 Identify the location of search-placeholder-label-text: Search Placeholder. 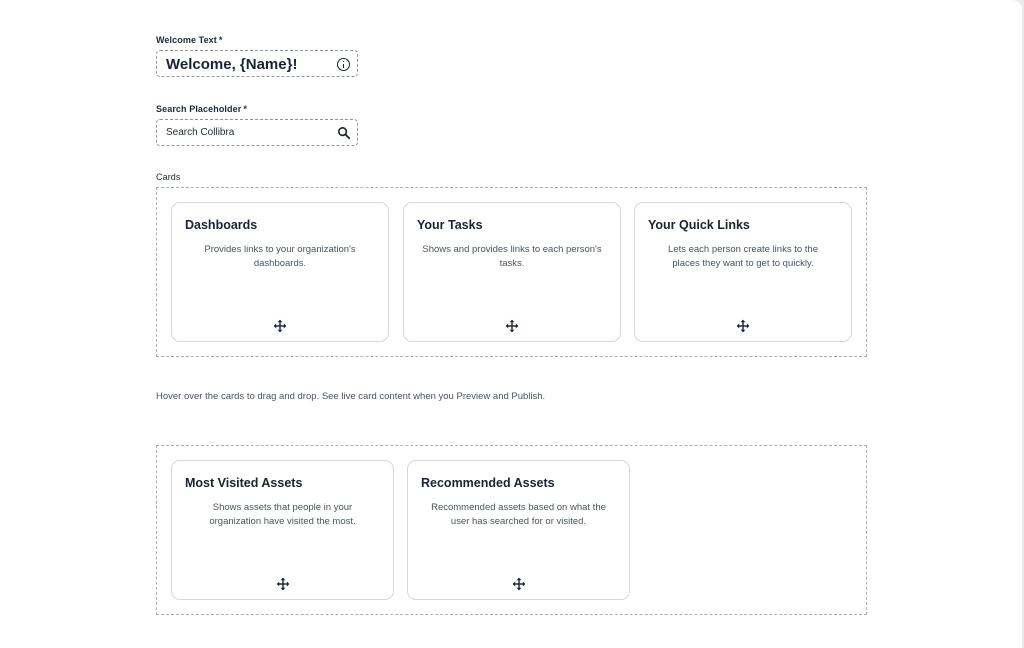
(199, 109).